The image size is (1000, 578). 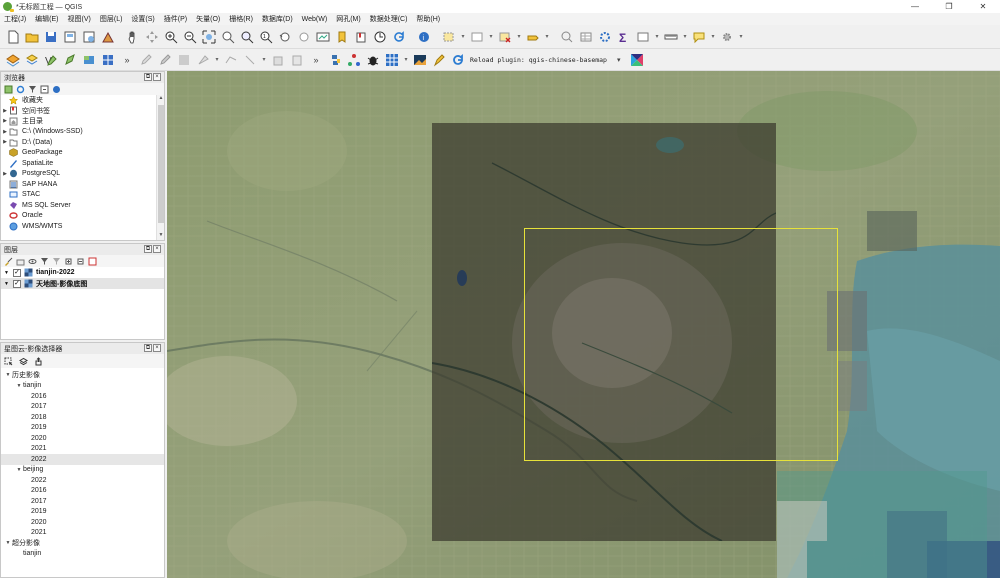 I want to click on move-feature-icon, so click(x=250, y=60).